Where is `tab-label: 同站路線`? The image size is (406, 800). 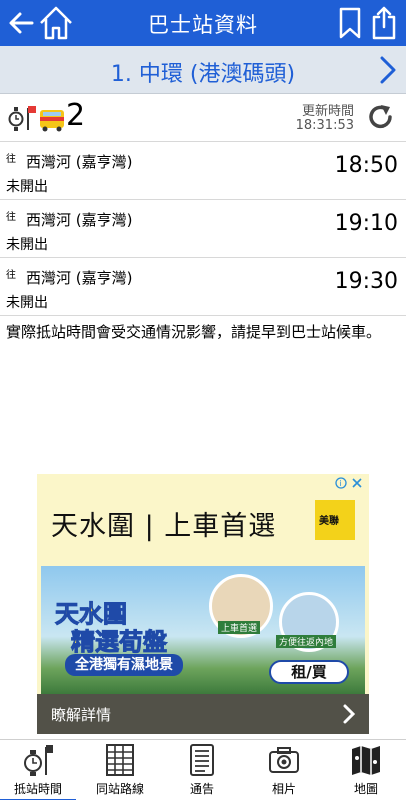 tab-label: 同站路線 is located at coordinates (119, 789).